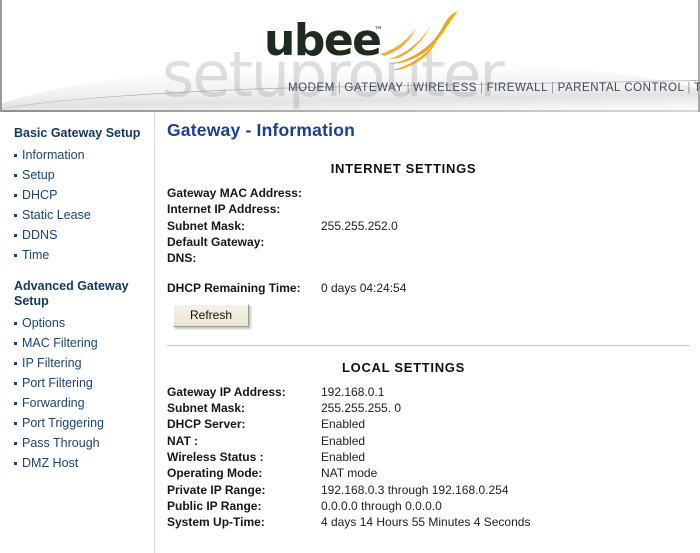 The width and height of the screenshot is (700, 553). Describe the element at coordinates (621, 88) in the screenshot. I see `nav-item-parental-control: PARENTAL CONTROL` at that location.